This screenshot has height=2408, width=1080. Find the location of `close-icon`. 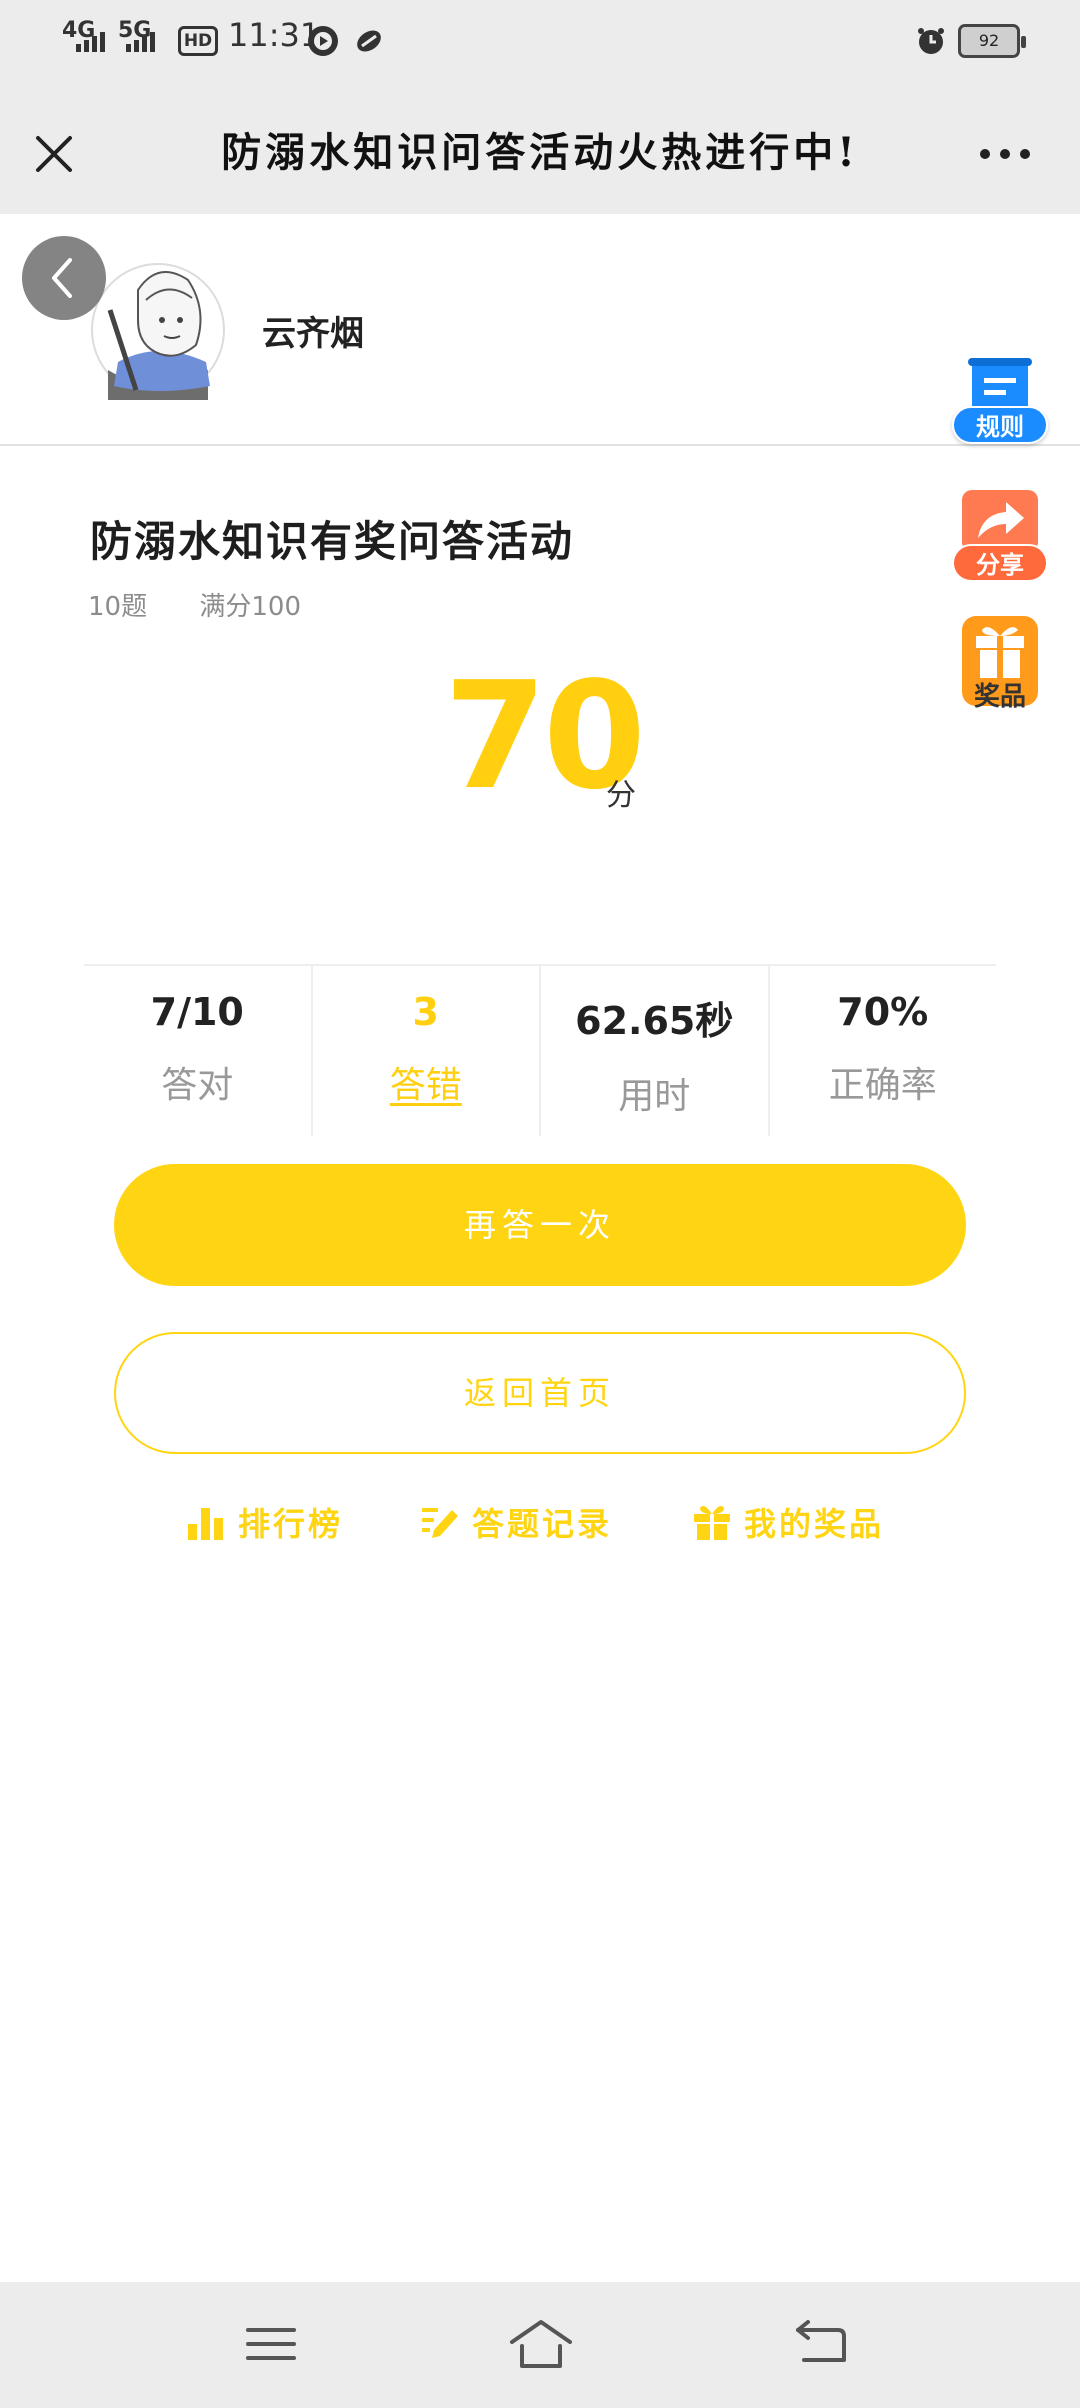

close-icon is located at coordinates (54, 154).